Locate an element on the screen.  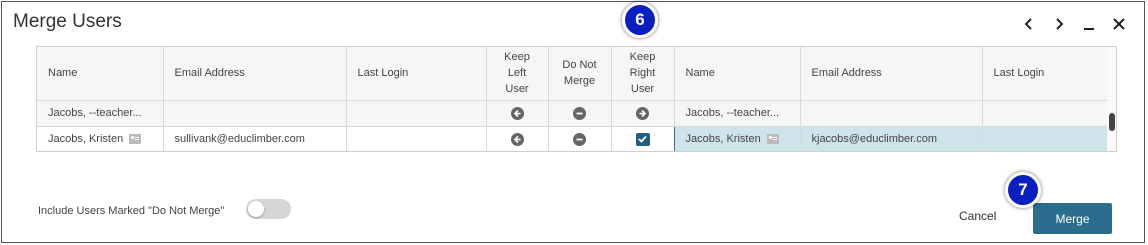
close-icon is located at coordinates (1119, 24).